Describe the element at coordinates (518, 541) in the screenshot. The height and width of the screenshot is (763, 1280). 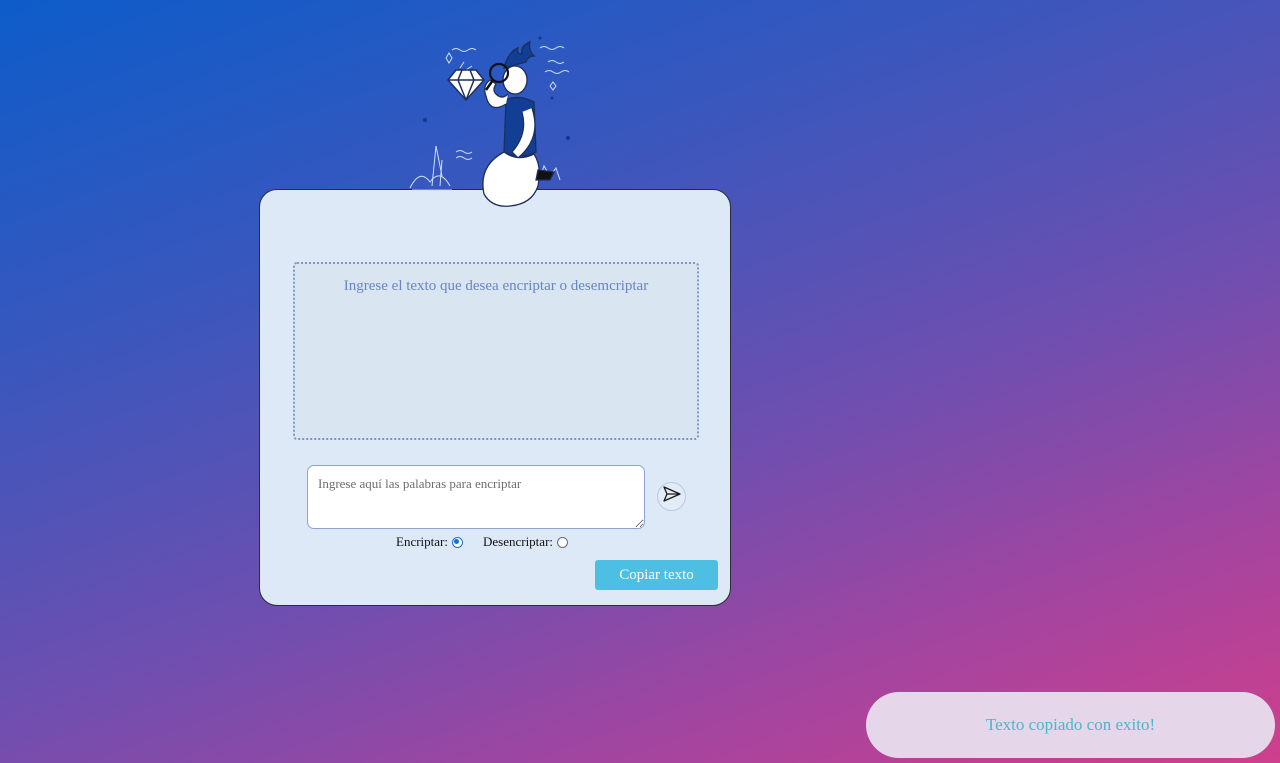
I see `radio-decrypt-label: Desencriptar:` at that location.